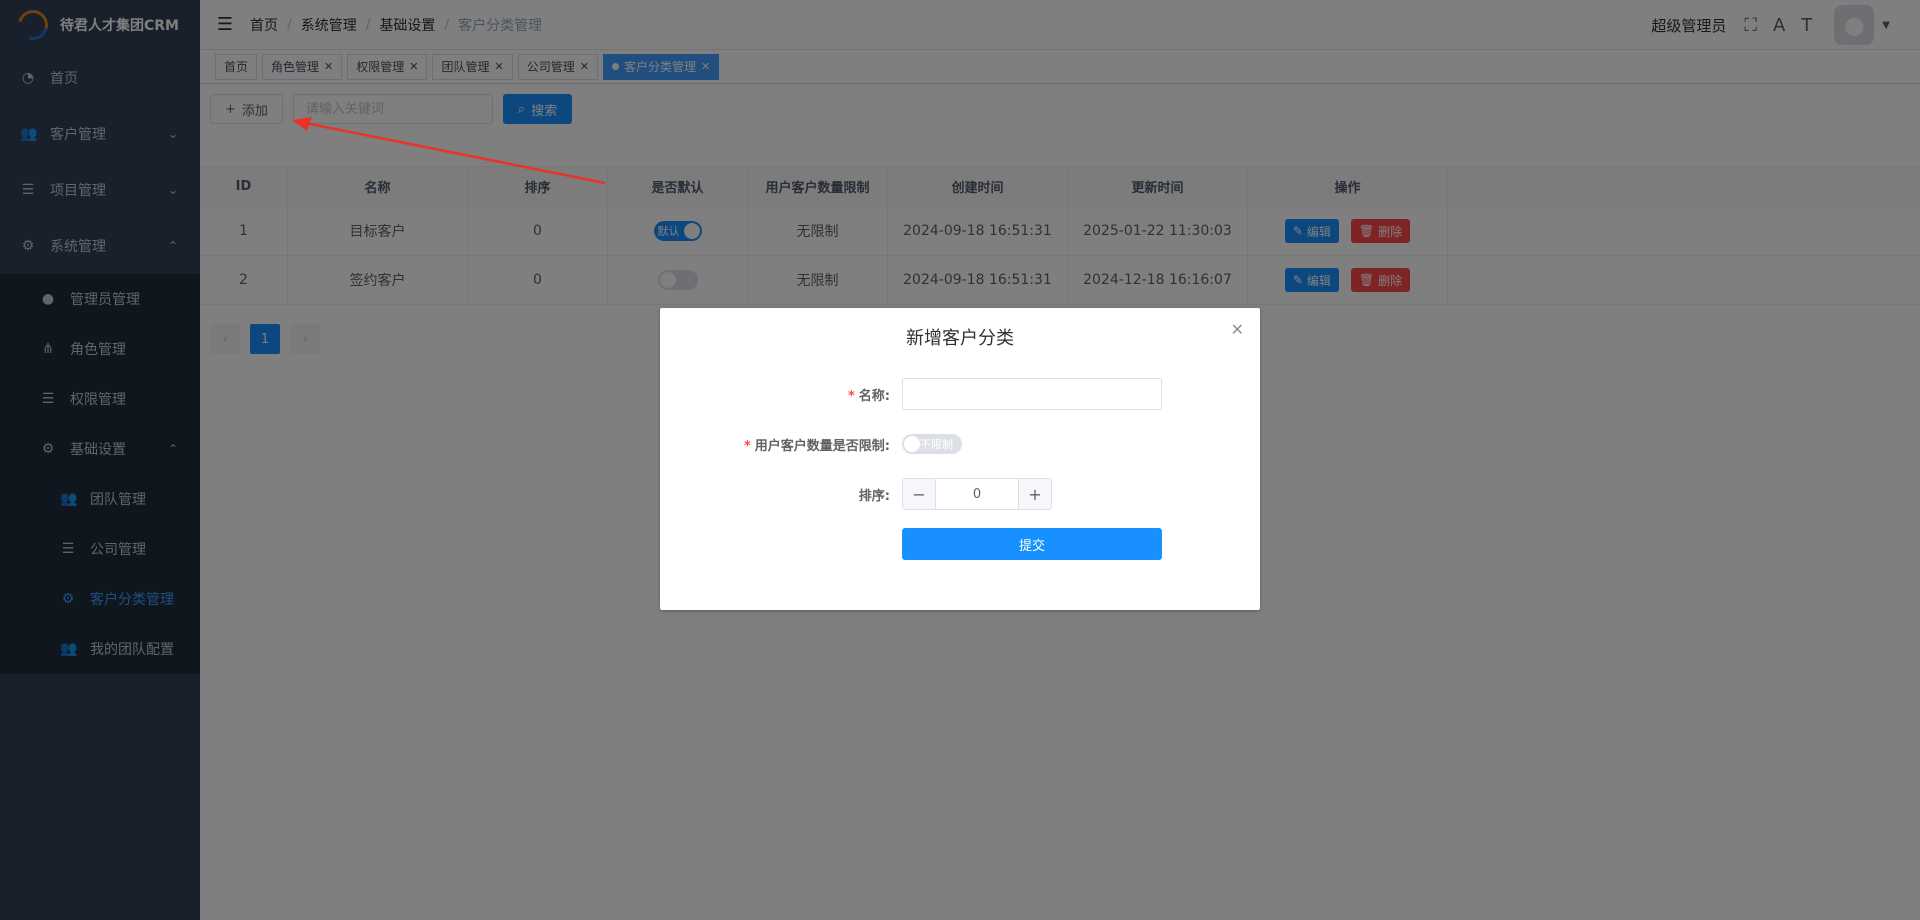  I want to click on form-row-name: * 名称:, so click(960, 394).